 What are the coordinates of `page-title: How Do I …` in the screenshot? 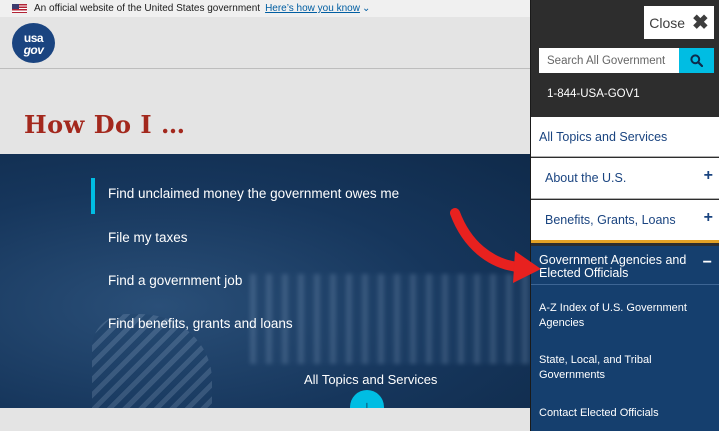 It's located at (105, 124).